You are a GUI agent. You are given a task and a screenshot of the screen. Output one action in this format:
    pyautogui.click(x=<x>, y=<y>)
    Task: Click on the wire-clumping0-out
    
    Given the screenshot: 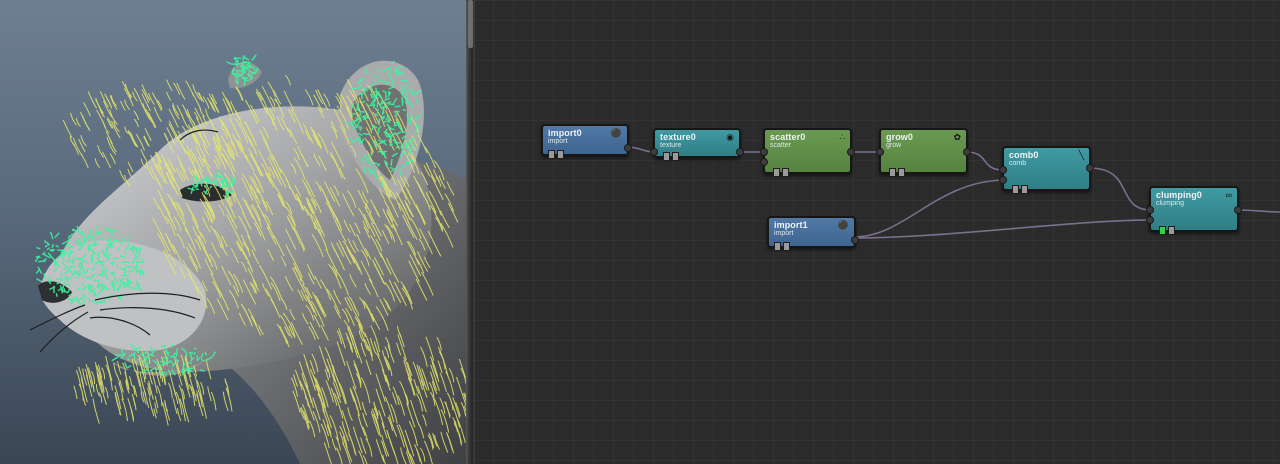 What is the action you would take?
    pyautogui.click(x=1258, y=211)
    